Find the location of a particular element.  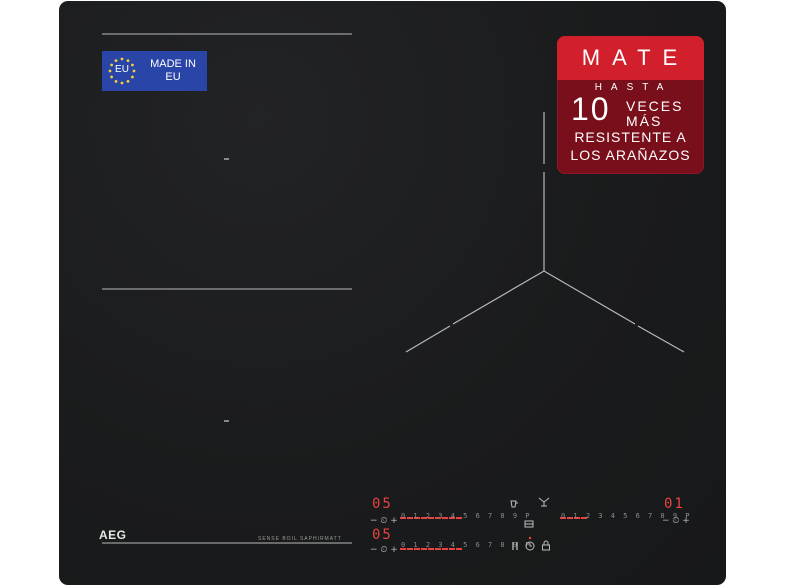

mate-line-1: RESISTENTE A is located at coordinates (630, 137).